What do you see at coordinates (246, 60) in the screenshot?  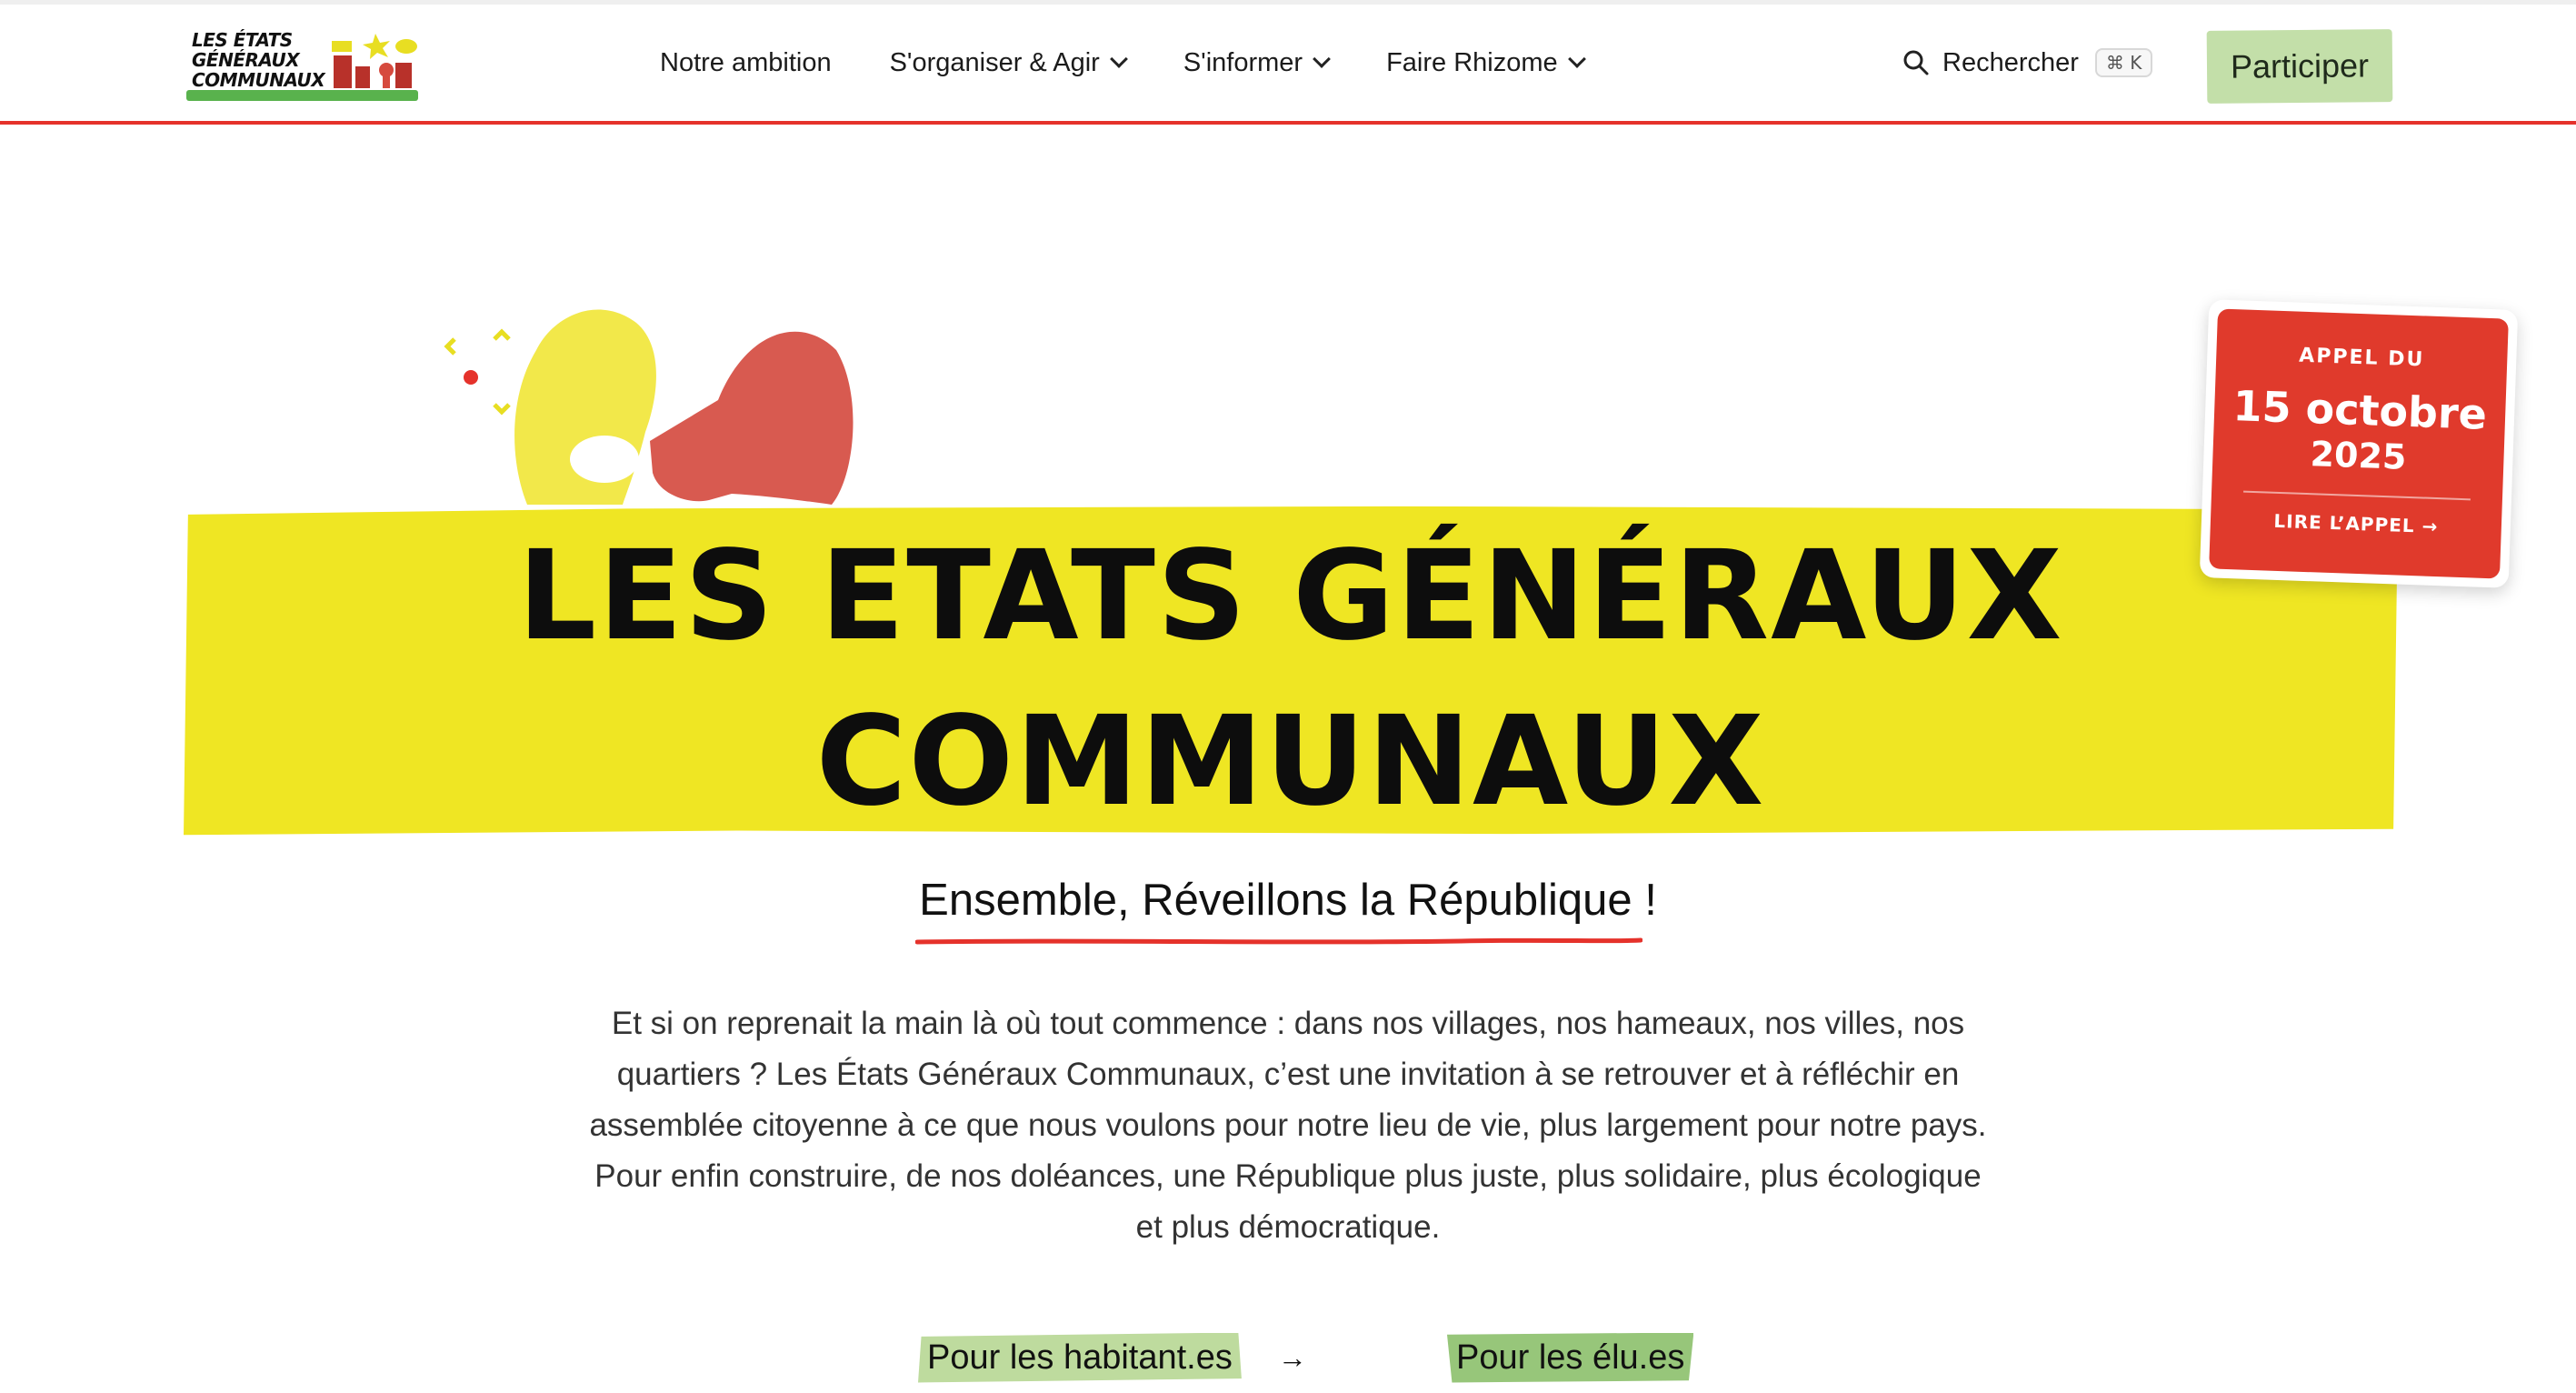 I see `logo-line-2: GÉNÉRAUX` at bounding box center [246, 60].